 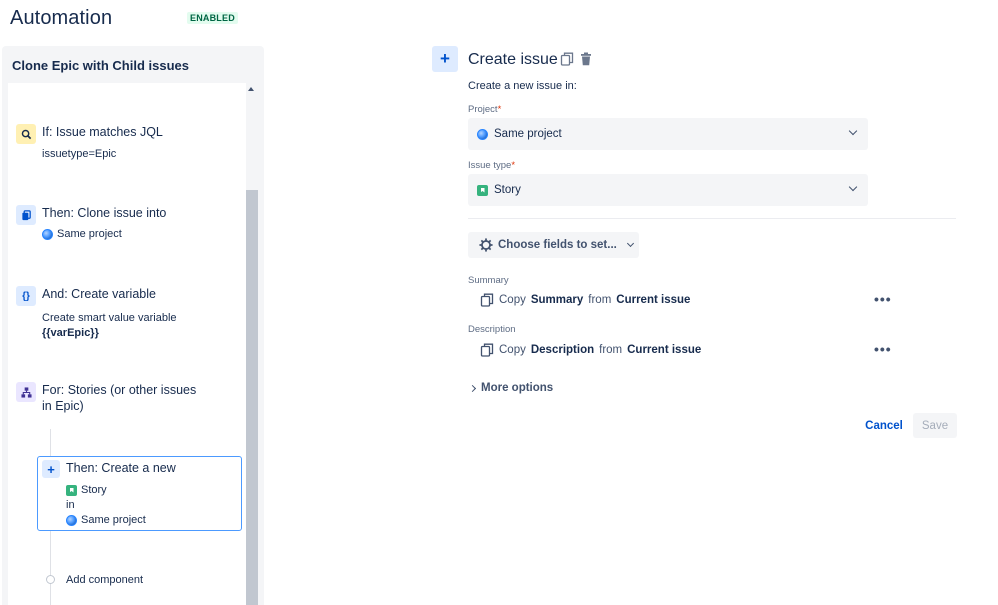 I want to click on component-title: And: Create variable, so click(x=99, y=294).